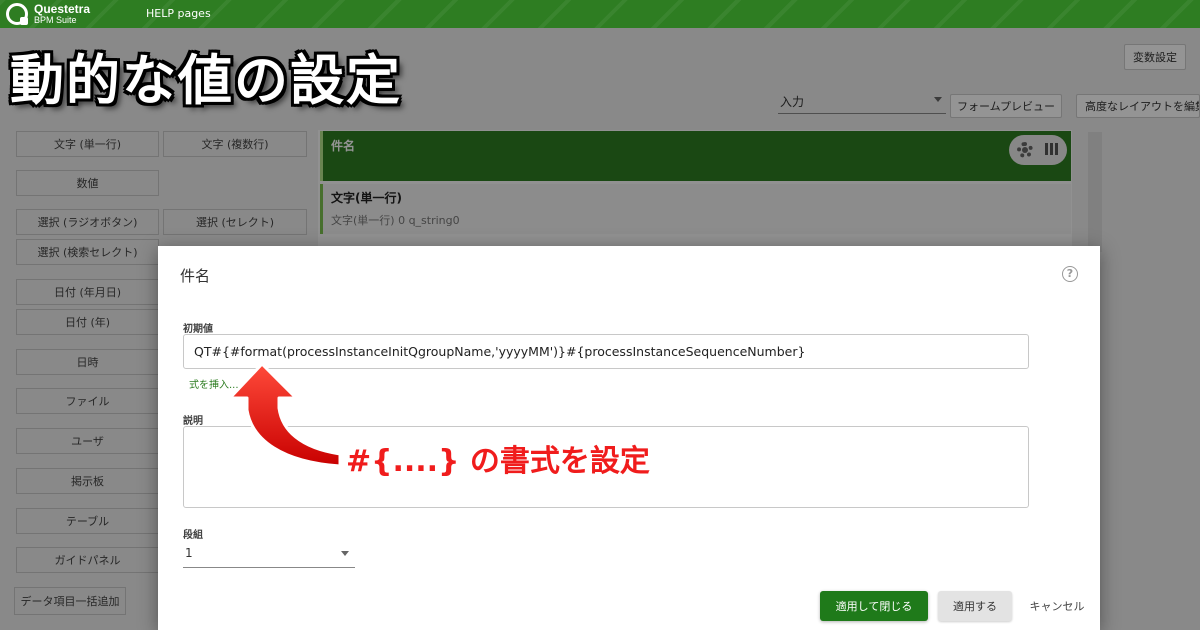  I want to click on cancel-button: キャンセル, so click(1057, 606).